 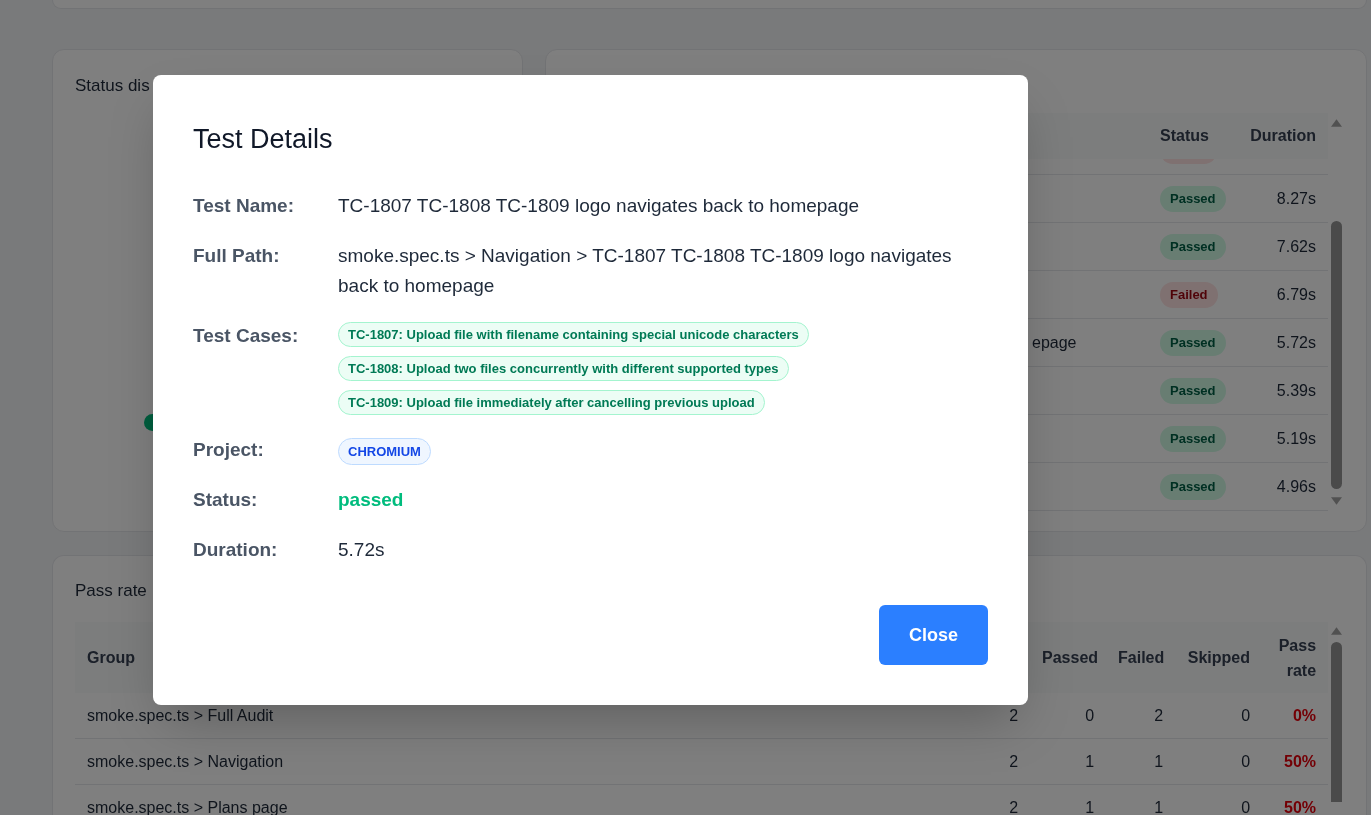 What do you see at coordinates (236, 550) in the screenshot?
I see `field-label: Duration:` at bounding box center [236, 550].